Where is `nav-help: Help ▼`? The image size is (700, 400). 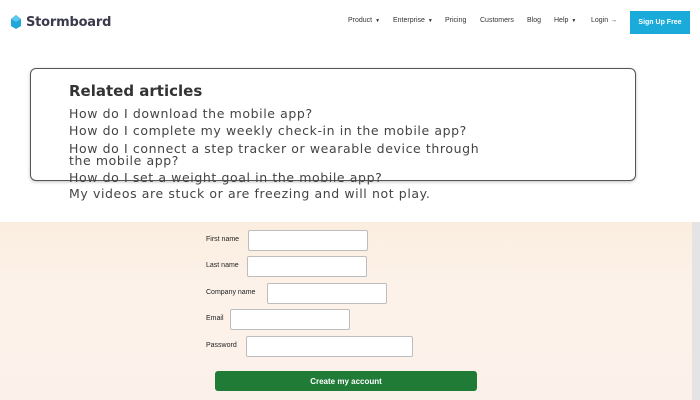
nav-help: Help ▼ is located at coordinates (565, 20).